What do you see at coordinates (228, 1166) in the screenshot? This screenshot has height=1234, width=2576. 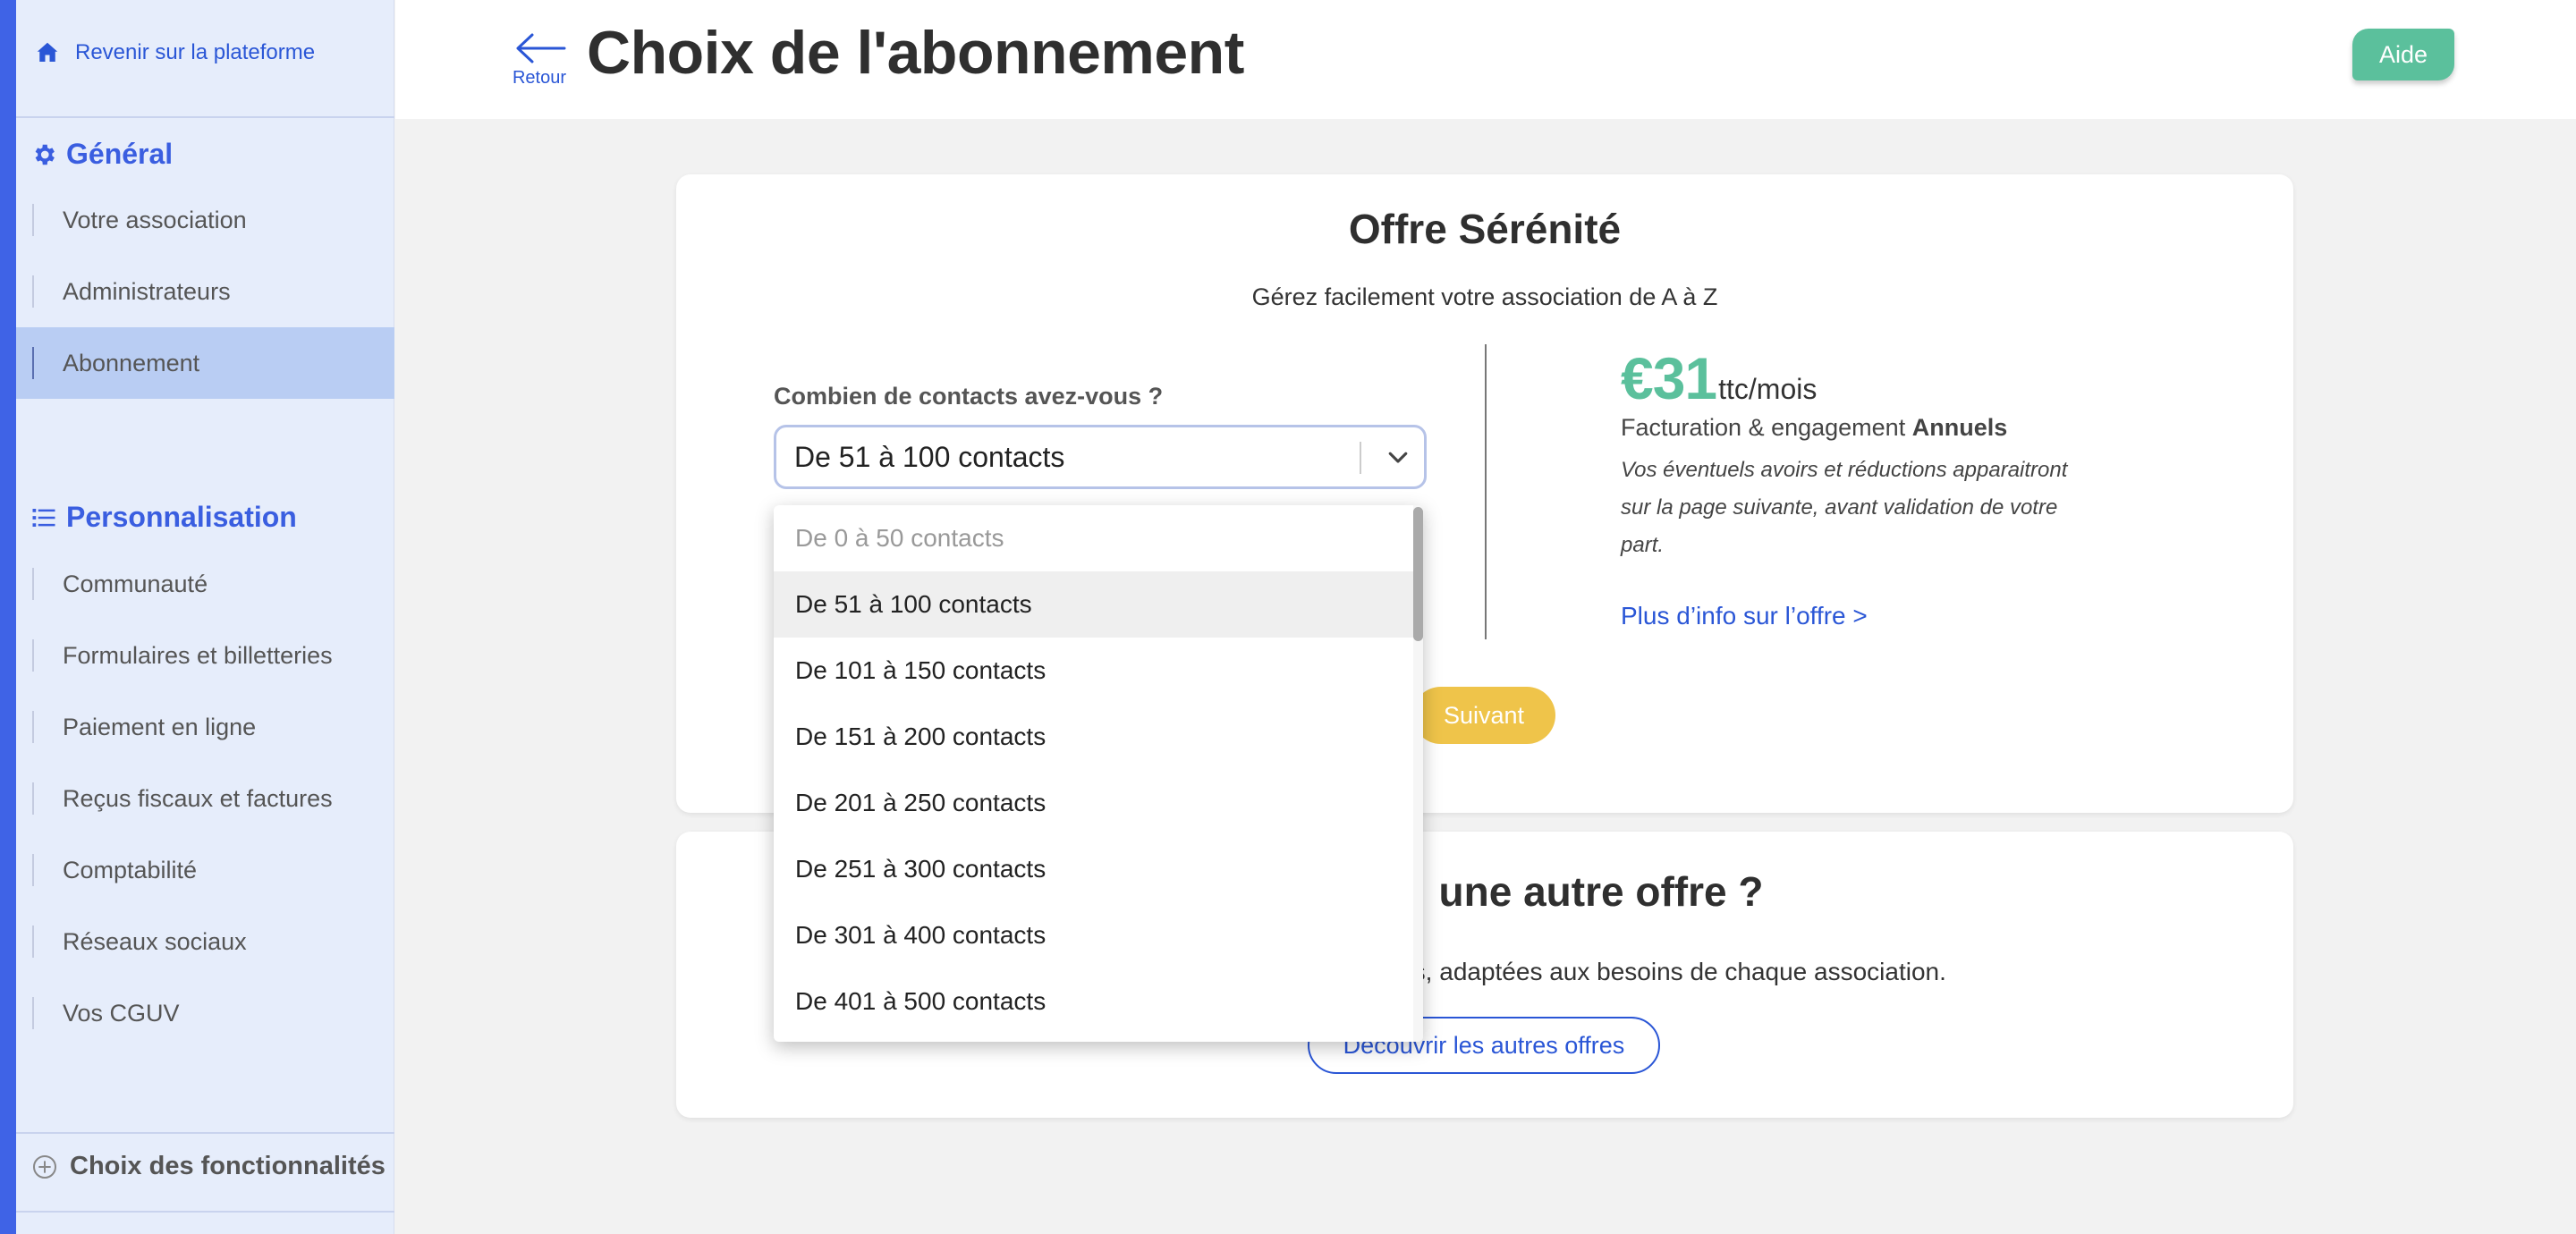 I see `features-choice-label: Choix des fonctionnalités` at bounding box center [228, 1166].